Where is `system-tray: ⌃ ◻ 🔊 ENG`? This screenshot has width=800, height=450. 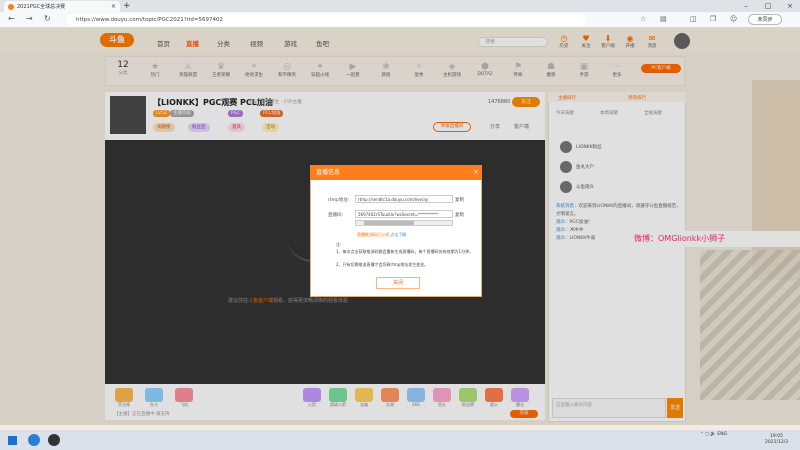
system-tray: ⌃ ◻ 🔊 ENG is located at coordinates (714, 434).